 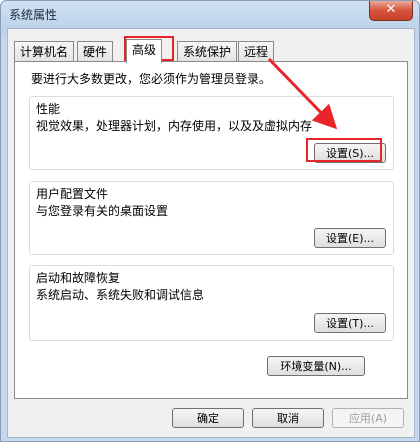 What do you see at coordinates (302, 93) in the screenshot?
I see `annotation-arrow` at bounding box center [302, 93].